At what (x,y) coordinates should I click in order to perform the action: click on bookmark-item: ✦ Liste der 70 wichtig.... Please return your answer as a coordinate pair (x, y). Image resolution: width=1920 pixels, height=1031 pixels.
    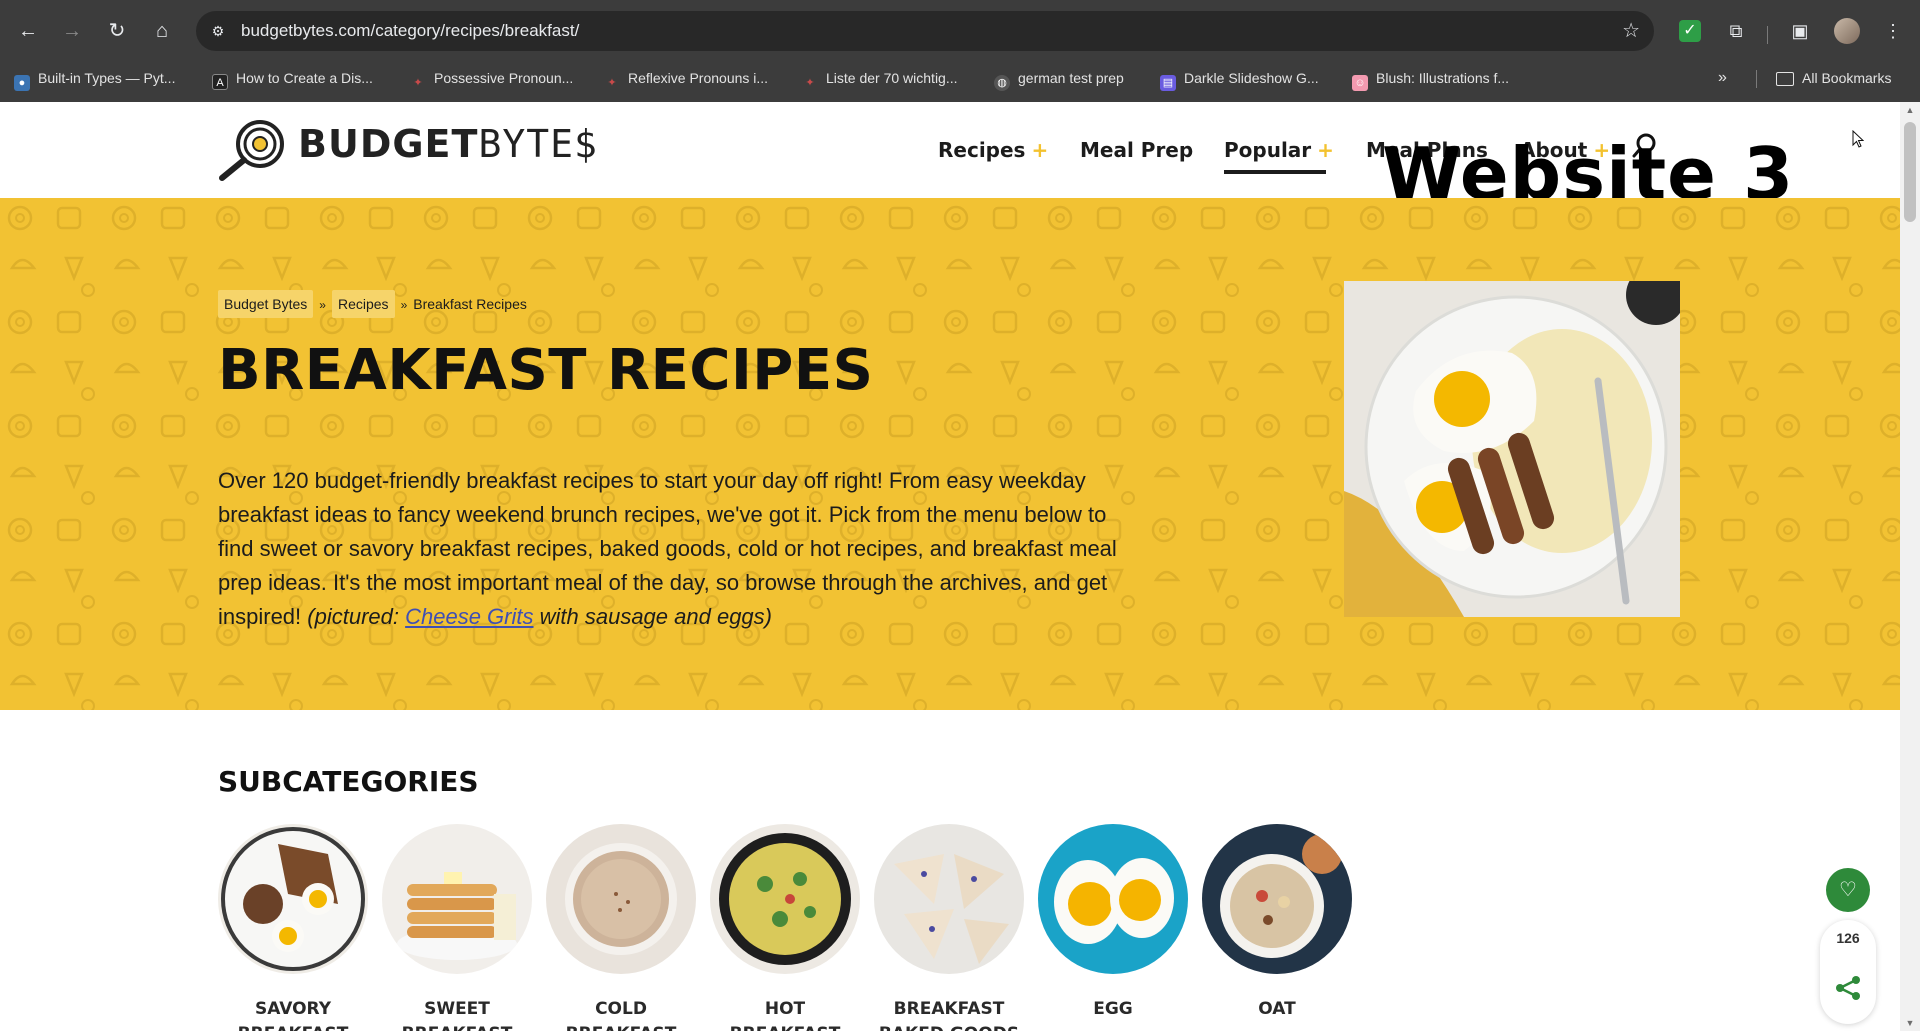
    Looking at the image, I should click on (879, 78).